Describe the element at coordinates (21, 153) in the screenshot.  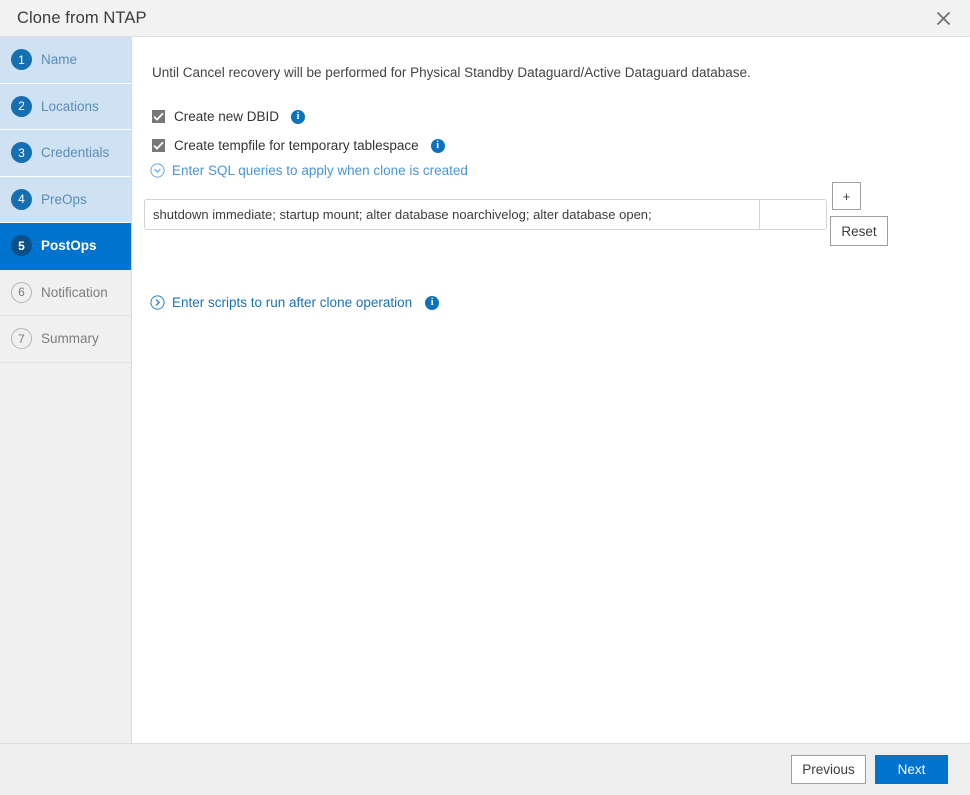
I see `step-number-badge: 3` at that location.